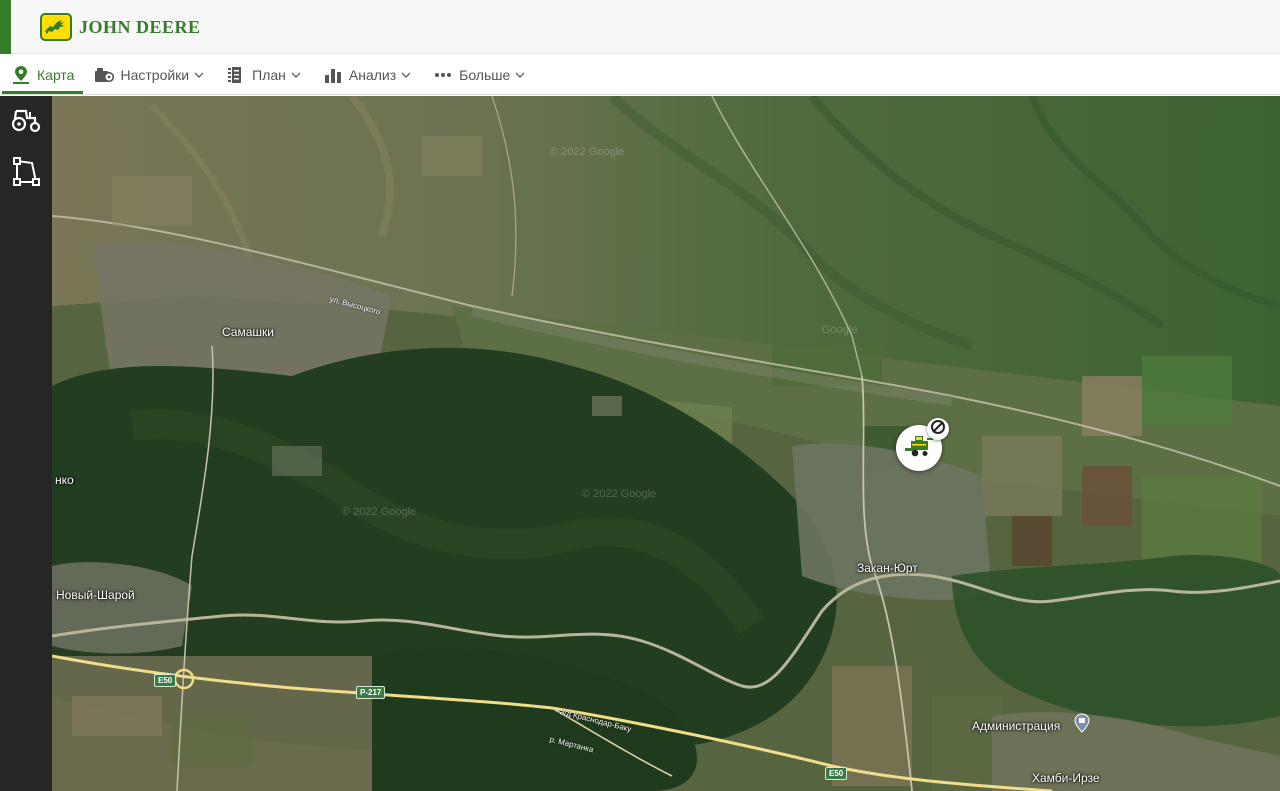  Describe the element at coordinates (5, 27) in the screenshot. I see `header-accent-bar` at that location.